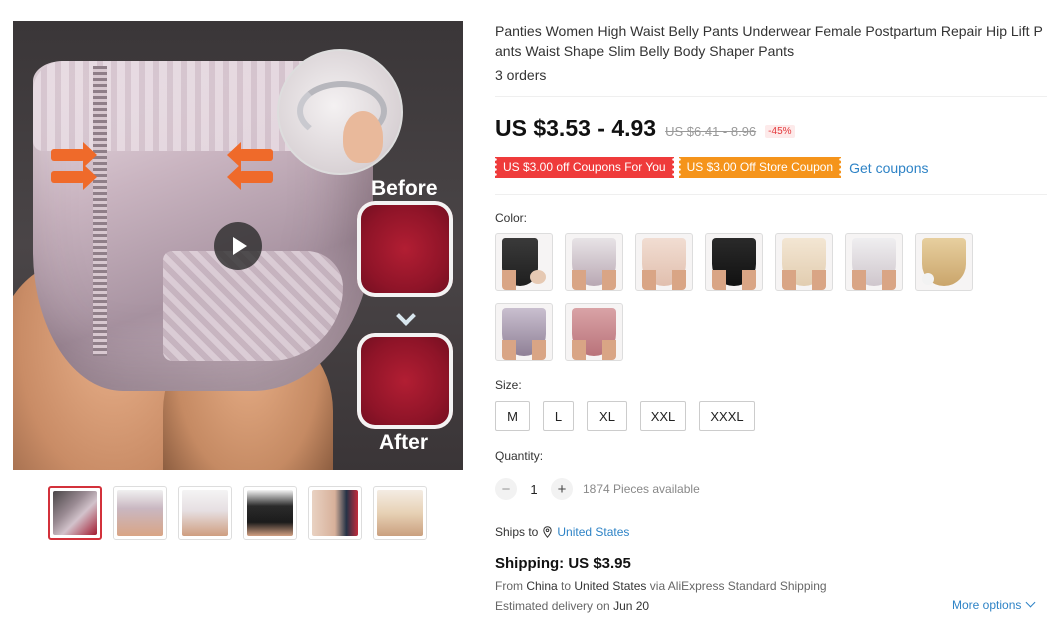 Image resolution: width=1052 pixels, height=623 pixels. What do you see at coordinates (562, 489) in the screenshot?
I see `increase-quantity-button: +` at bounding box center [562, 489].